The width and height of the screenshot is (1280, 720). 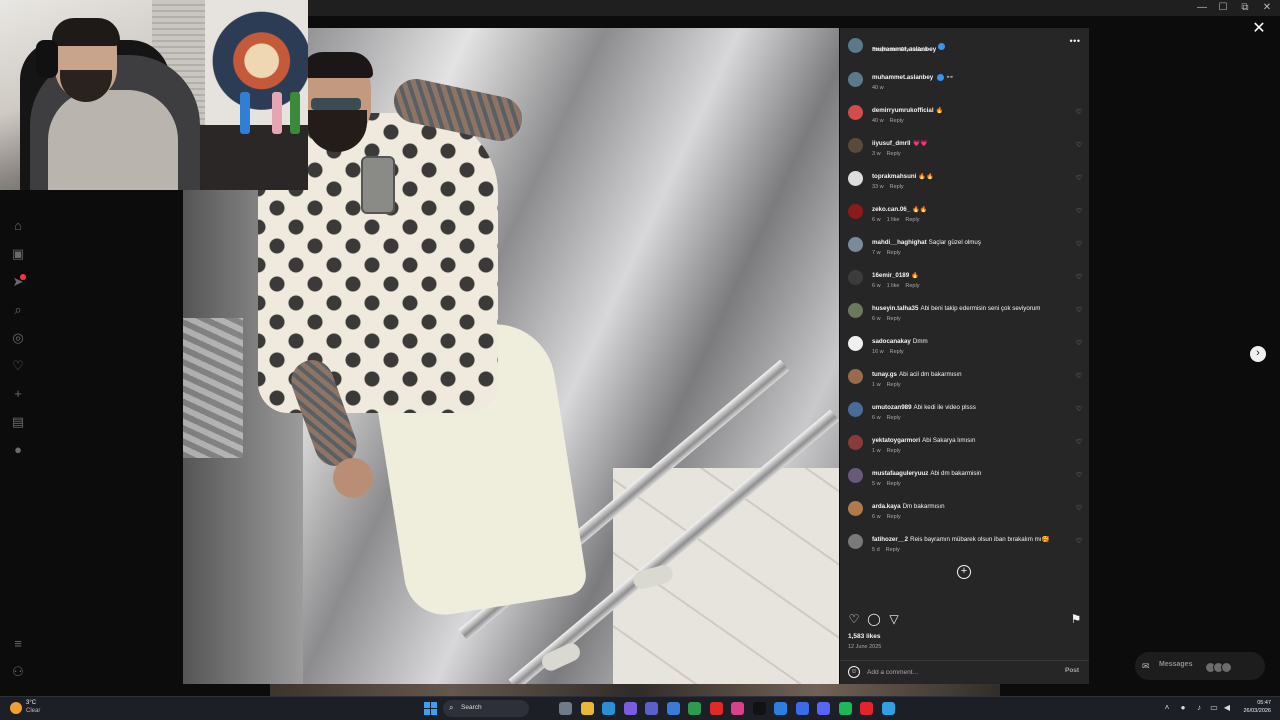 I want to click on file-explorer-icon, so click(x=587, y=708).